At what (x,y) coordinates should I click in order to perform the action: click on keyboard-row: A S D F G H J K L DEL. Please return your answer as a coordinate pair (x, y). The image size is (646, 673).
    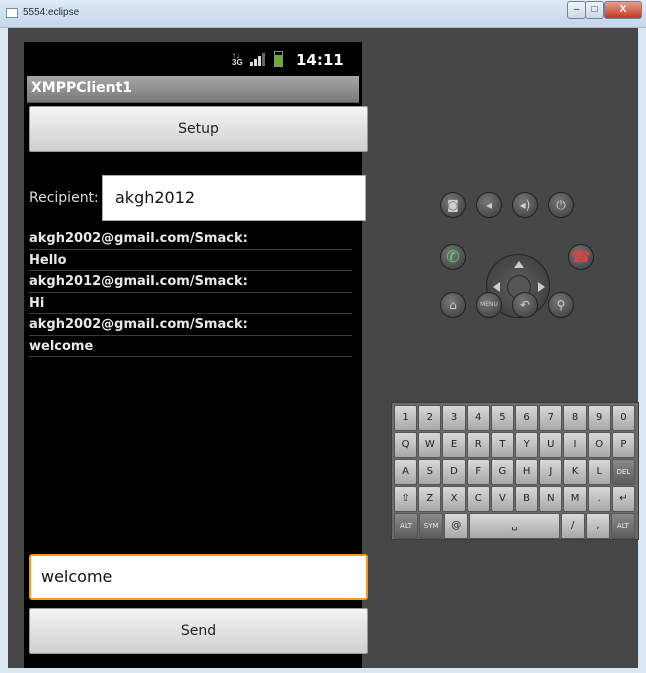
    Looking at the image, I should click on (515, 472).